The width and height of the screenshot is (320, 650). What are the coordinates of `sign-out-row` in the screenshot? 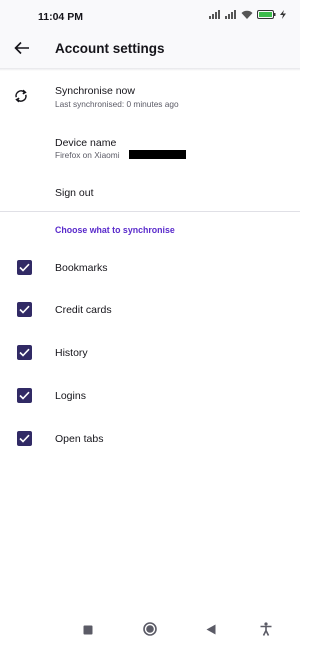 It's located at (150, 192).